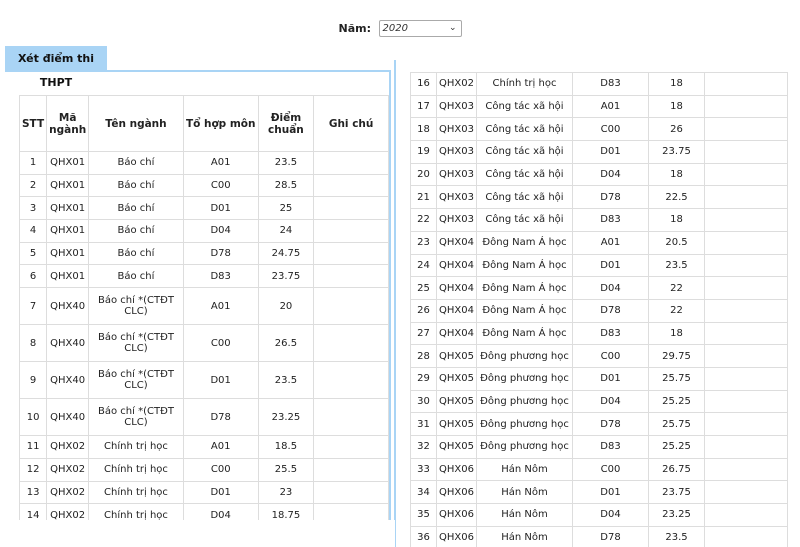 This screenshot has height=547, width=800. Describe the element at coordinates (423, 356) in the screenshot. I see `cell-stt: 28` at that location.